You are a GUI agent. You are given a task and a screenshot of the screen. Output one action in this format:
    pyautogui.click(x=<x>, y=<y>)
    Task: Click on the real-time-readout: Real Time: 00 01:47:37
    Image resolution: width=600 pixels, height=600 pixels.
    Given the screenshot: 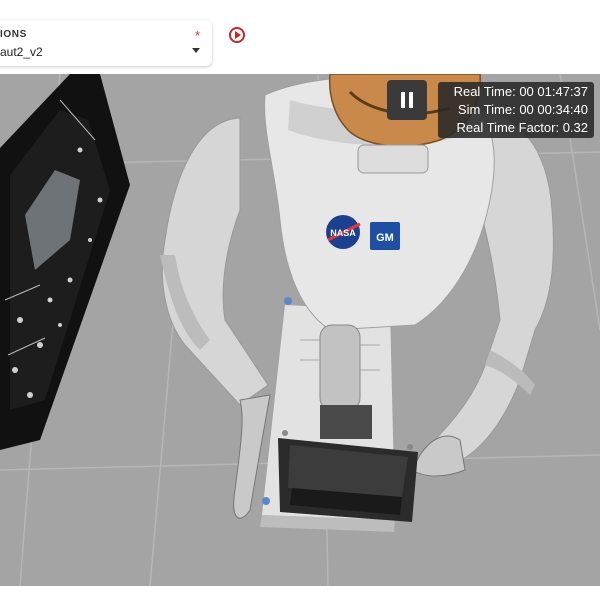 What is the action you would take?
    pyautogui.click(x=520, y=91)
    